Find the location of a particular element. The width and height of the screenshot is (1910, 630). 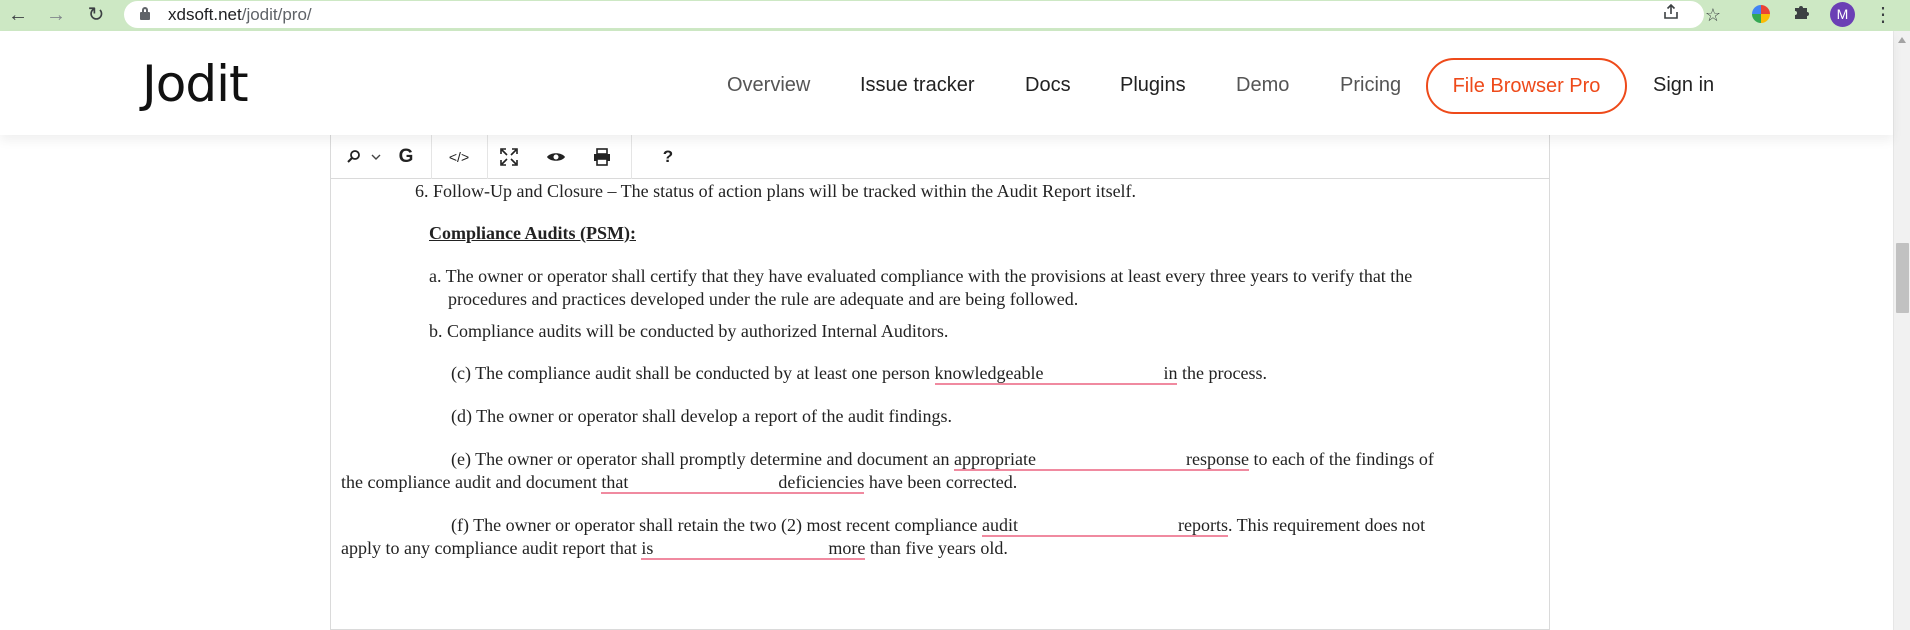

address-bar: xdsoft.net/jodit/pro/ is located at coordinates (914, 14).